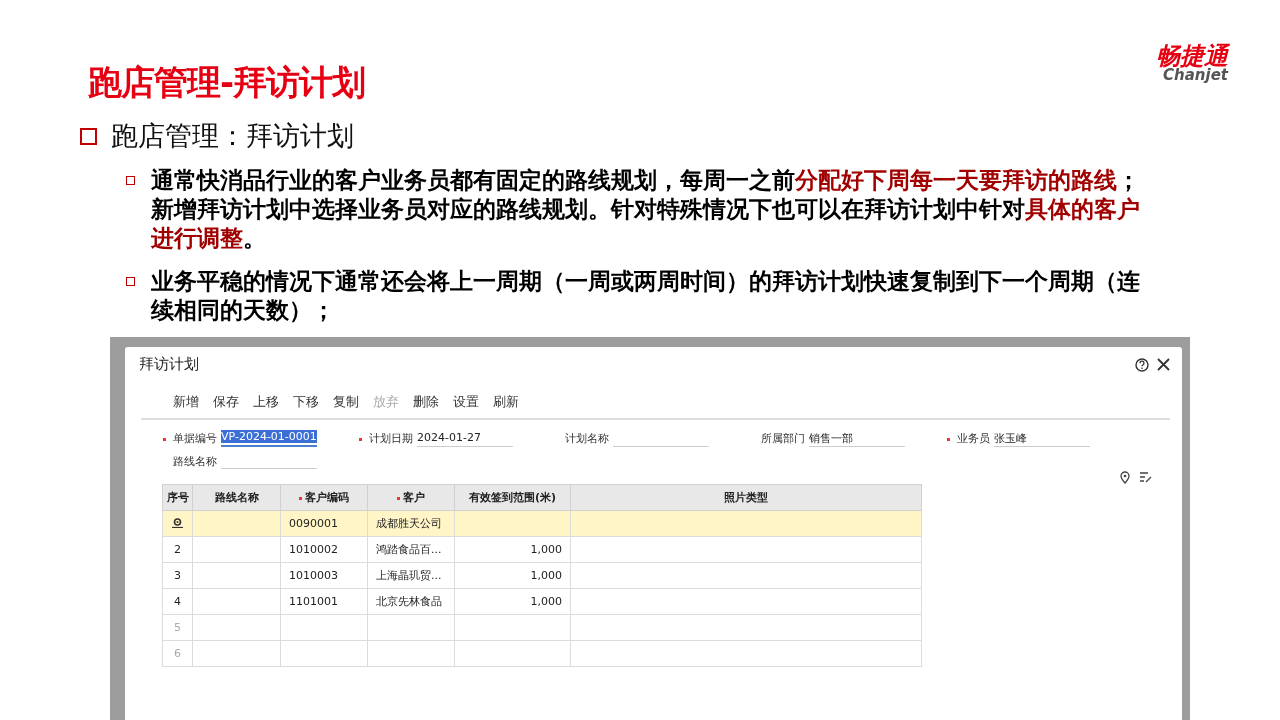 Image resolution: width=1280 pixels, height=720 pixels. Describe the element at coordinates (266, 402) in the screenshot. I see `toolbar-button: 上移` at that location.